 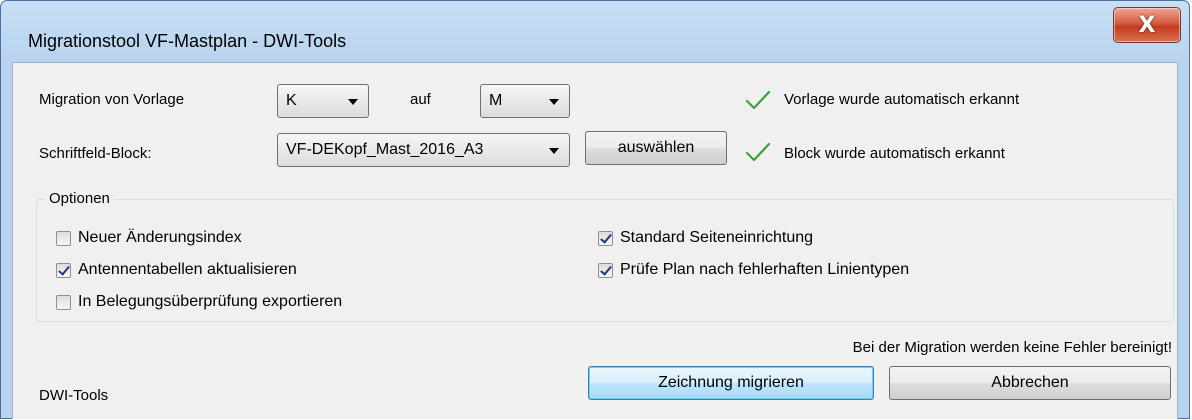 I want to click on block-label: Schriftfeld-Block:, so click(x=95, y=153).